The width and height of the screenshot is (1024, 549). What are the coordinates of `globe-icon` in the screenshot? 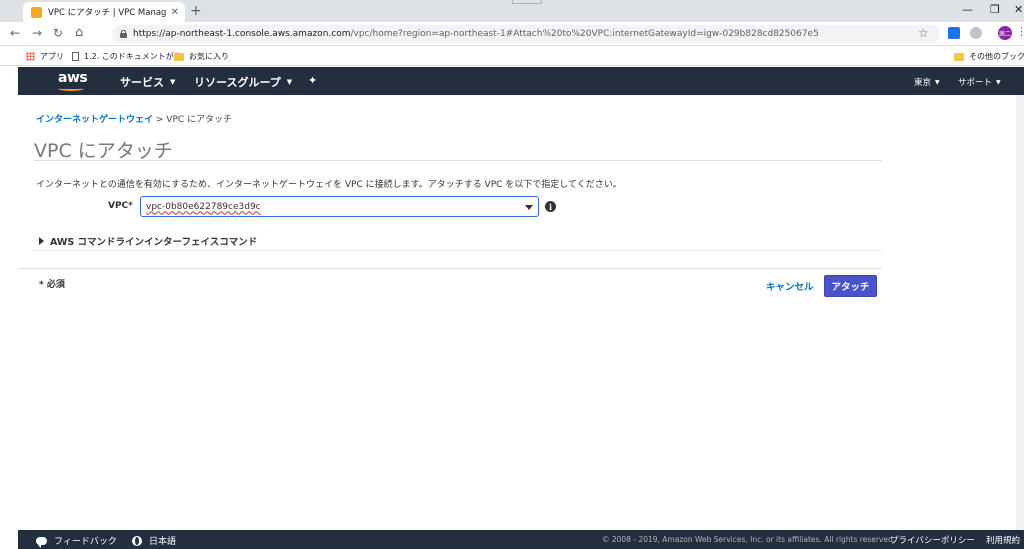 It's located at (137, 540).